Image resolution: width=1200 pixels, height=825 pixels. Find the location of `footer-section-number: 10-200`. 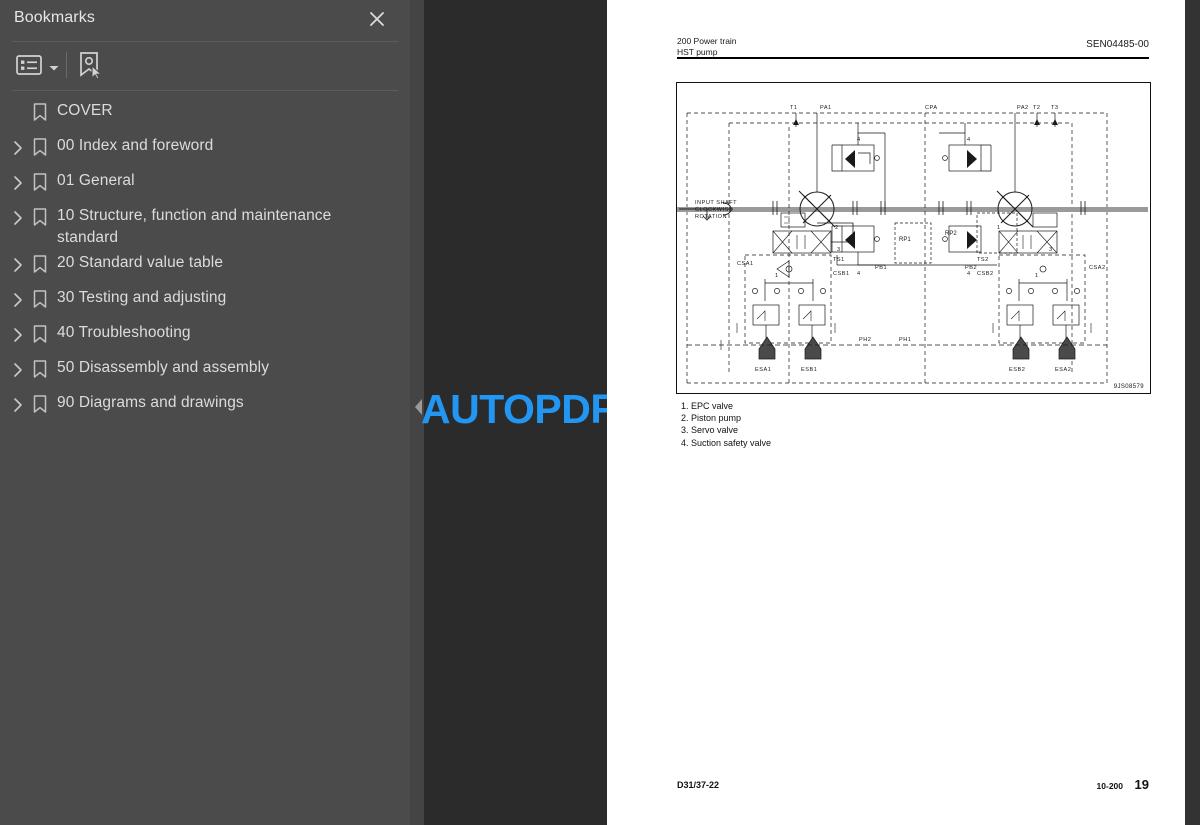

footer-section-number: 10-200 is located at coordinates (1109, 786).